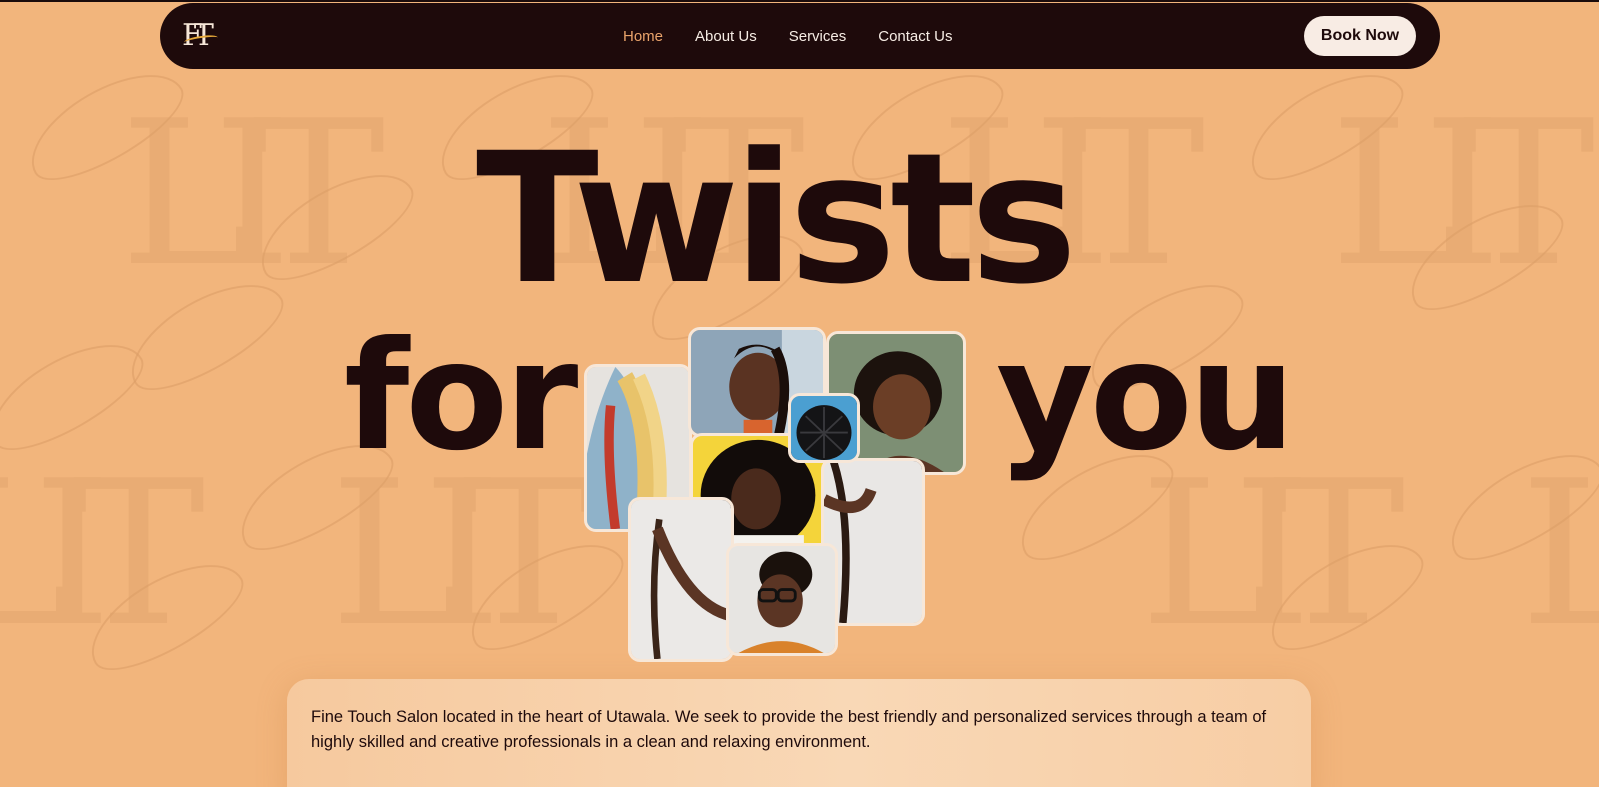 The image size is (1599, 787). I want to click on salon-logo: FT, so click(202, 36).